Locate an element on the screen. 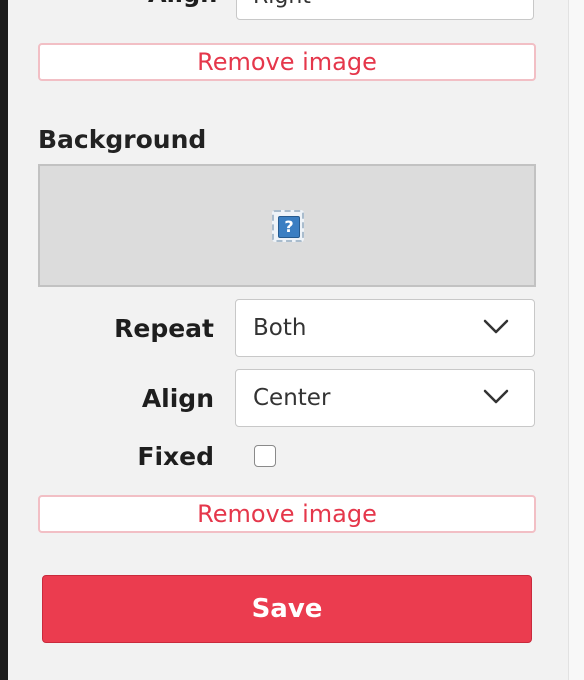 The width and height of the screenshot is (584, 680). remove-image-button: Remove image is located at coordinates (287, 62).